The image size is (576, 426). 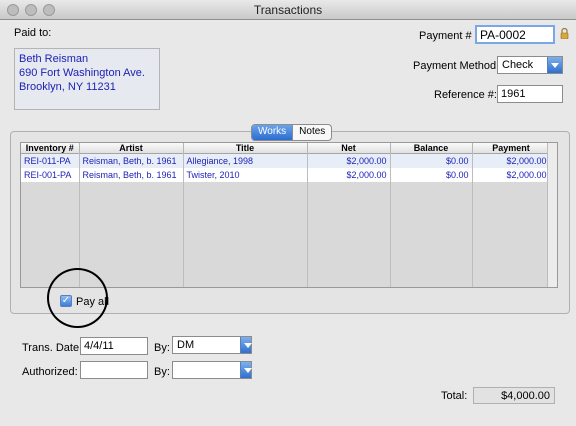 I want to click on pay-all-label: Pay all, so click(x=93, y=302).